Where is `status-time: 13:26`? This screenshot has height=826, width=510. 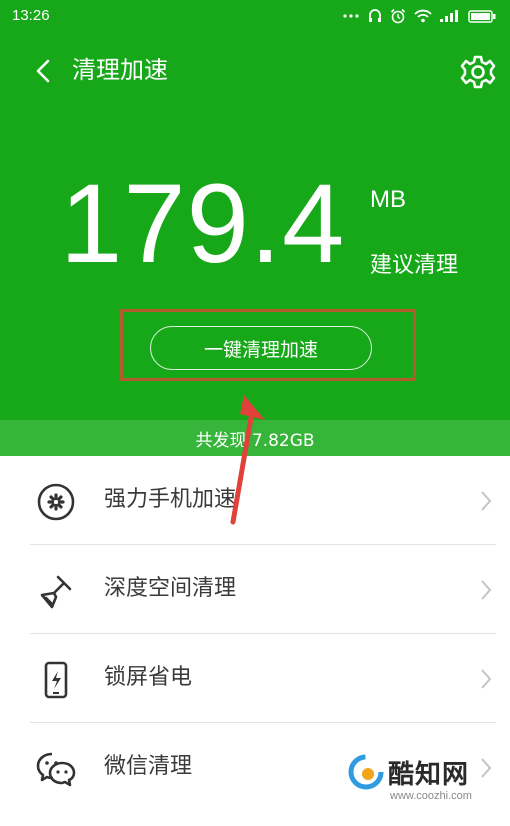
status-time: 13:26 is located at coordinates (31, 15).